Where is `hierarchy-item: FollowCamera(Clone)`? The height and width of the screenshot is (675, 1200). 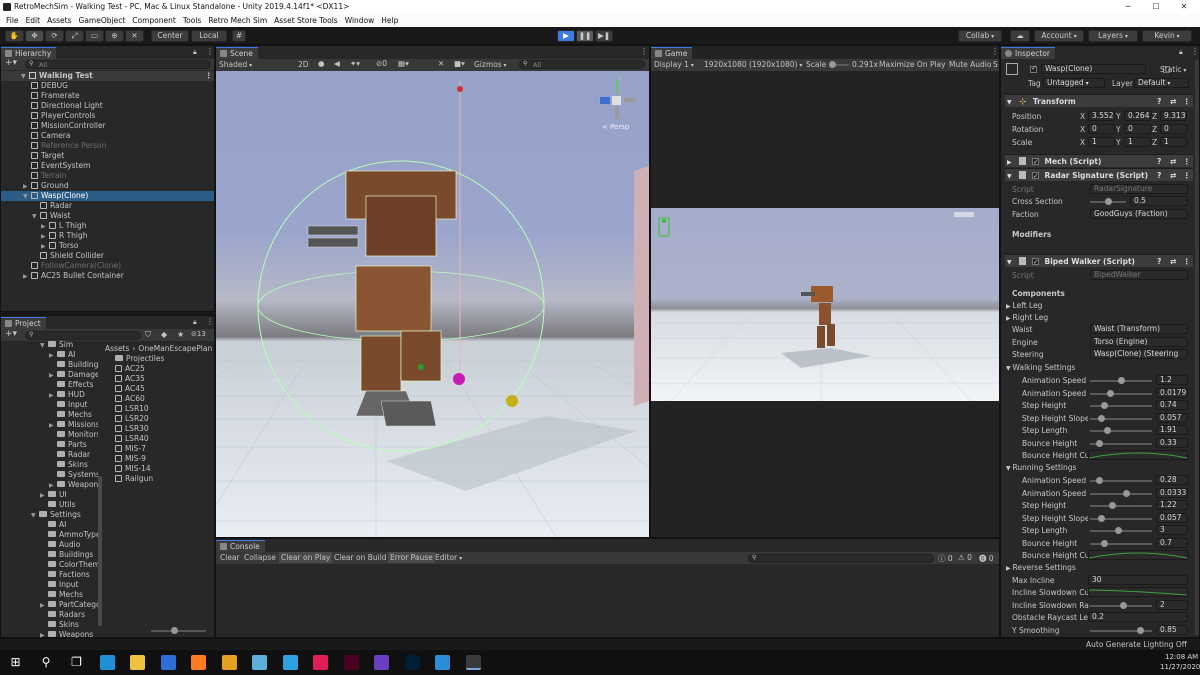 hierarchy-item: FollowCamera(Clone) is located at coordinates (107, 266).